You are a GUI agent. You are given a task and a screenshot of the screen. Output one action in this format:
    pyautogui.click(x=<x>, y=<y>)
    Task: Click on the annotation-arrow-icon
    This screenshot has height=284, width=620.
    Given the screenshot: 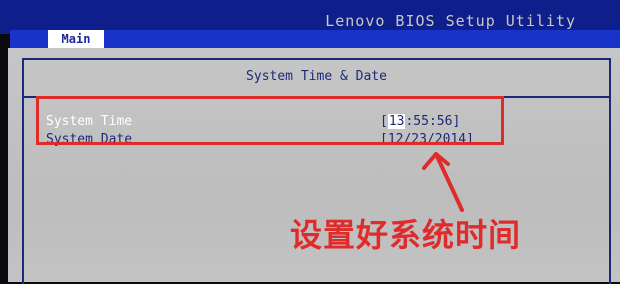 What is the action you would take?
    pyautogui.click(x=443, y=182)
    